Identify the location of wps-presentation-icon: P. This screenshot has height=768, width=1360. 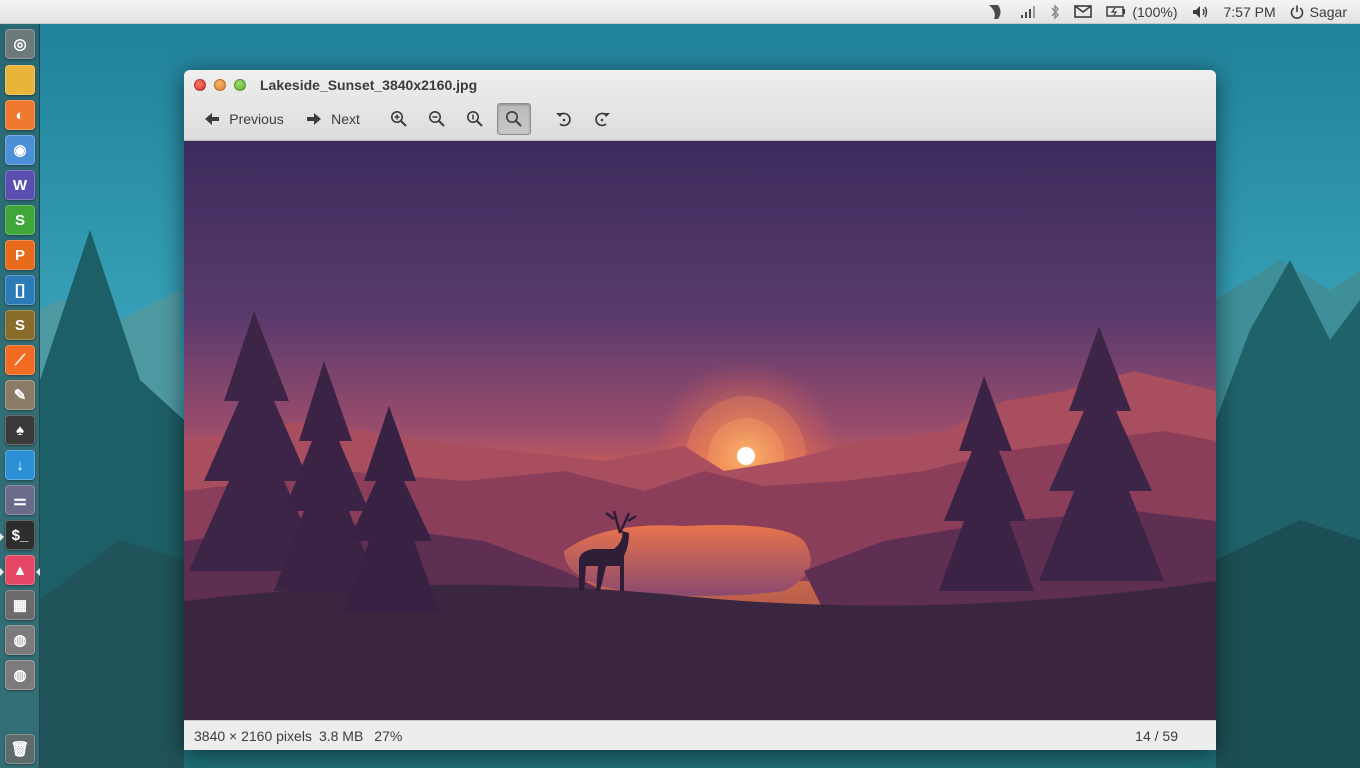
(20, 255).